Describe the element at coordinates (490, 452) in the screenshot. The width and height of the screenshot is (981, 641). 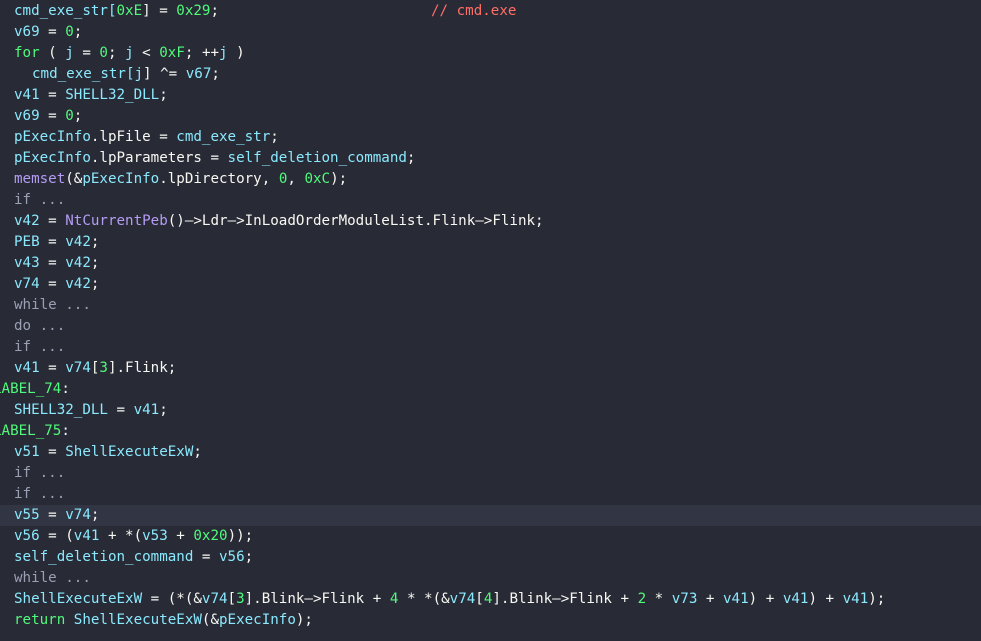
I see `code-line-22: v51 = ShellExecuteExW;` at that location.